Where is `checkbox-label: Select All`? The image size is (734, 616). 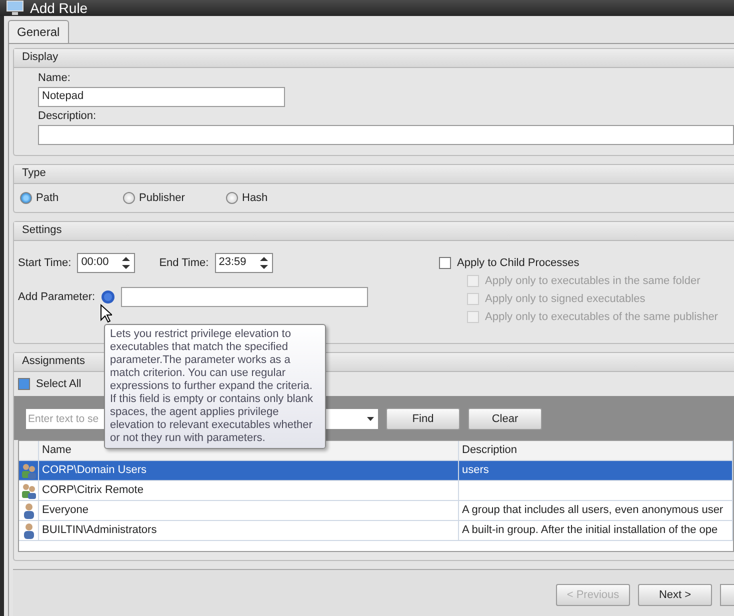
checkbox-label: Select All is located at coordinates (59, 384).